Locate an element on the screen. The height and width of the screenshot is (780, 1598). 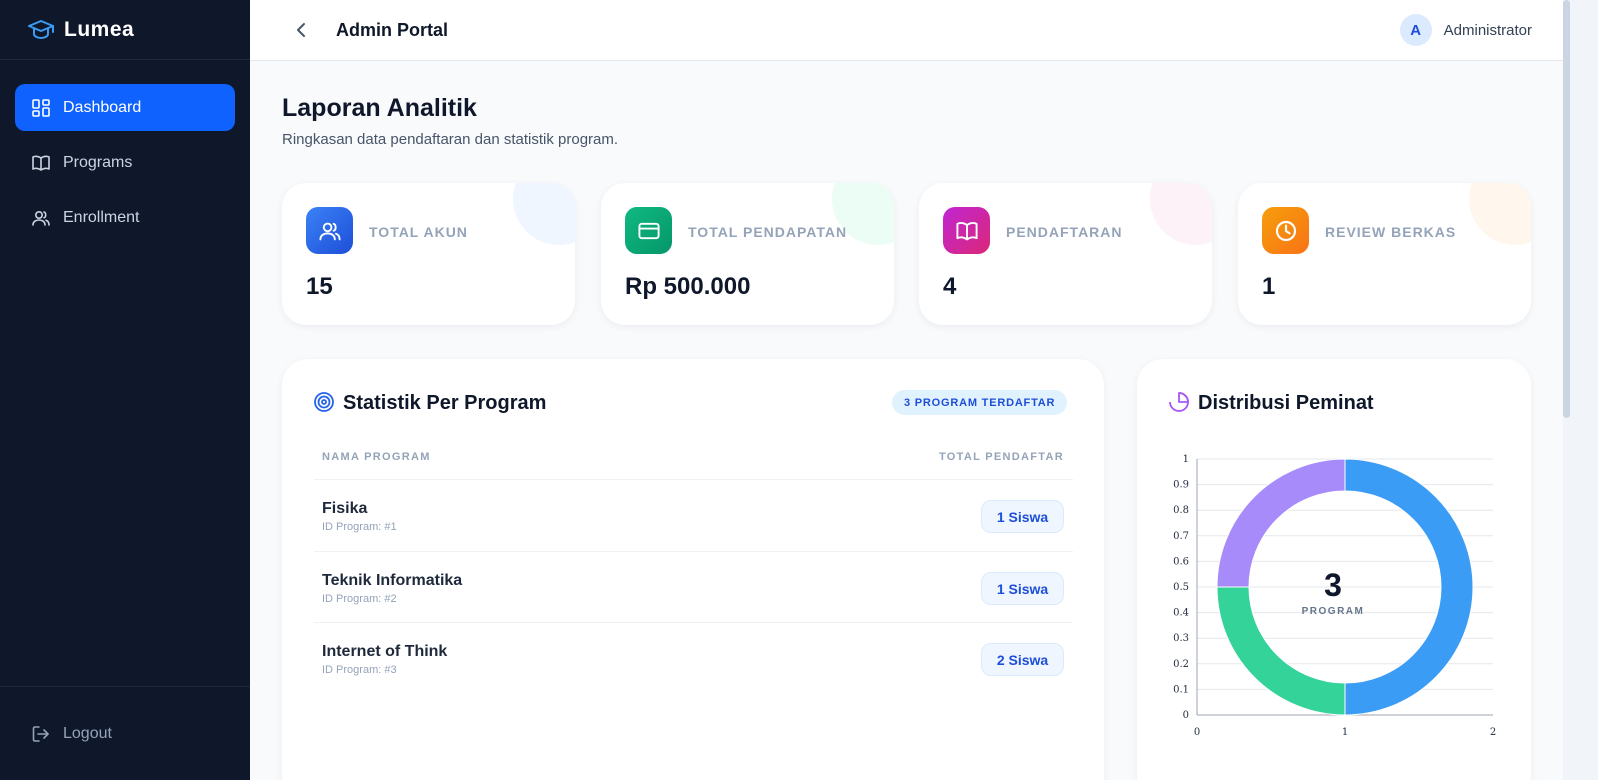
book-open-icon is located at coordinates (966, 230).